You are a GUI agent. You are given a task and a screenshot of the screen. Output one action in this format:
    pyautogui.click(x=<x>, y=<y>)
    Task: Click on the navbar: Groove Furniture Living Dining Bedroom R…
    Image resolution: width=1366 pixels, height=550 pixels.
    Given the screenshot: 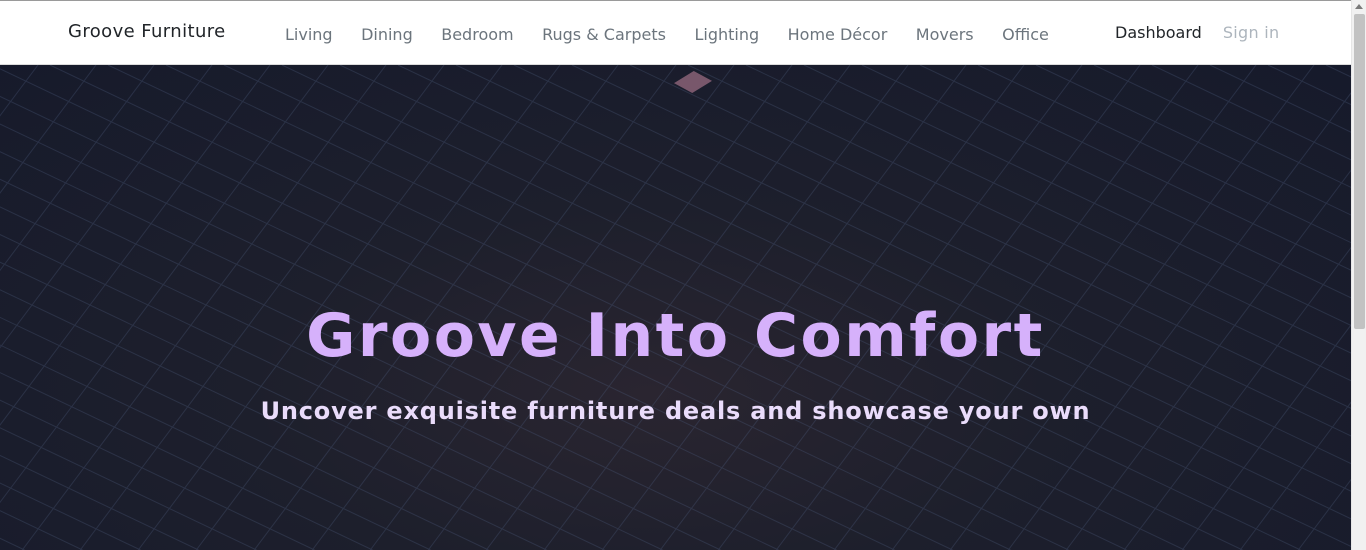 What is the action you would take?
    pyautogui.click(x=675, y=33)
    